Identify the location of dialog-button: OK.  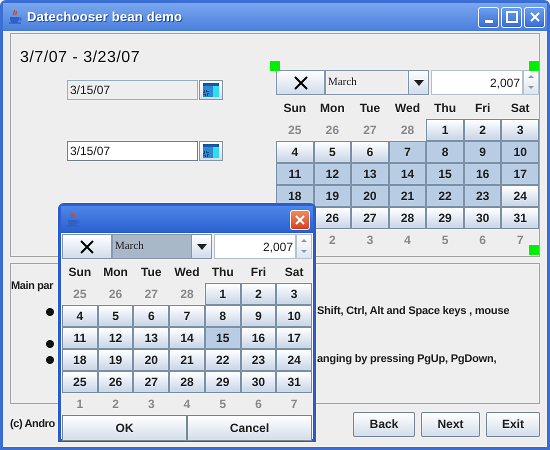
(124, 428).